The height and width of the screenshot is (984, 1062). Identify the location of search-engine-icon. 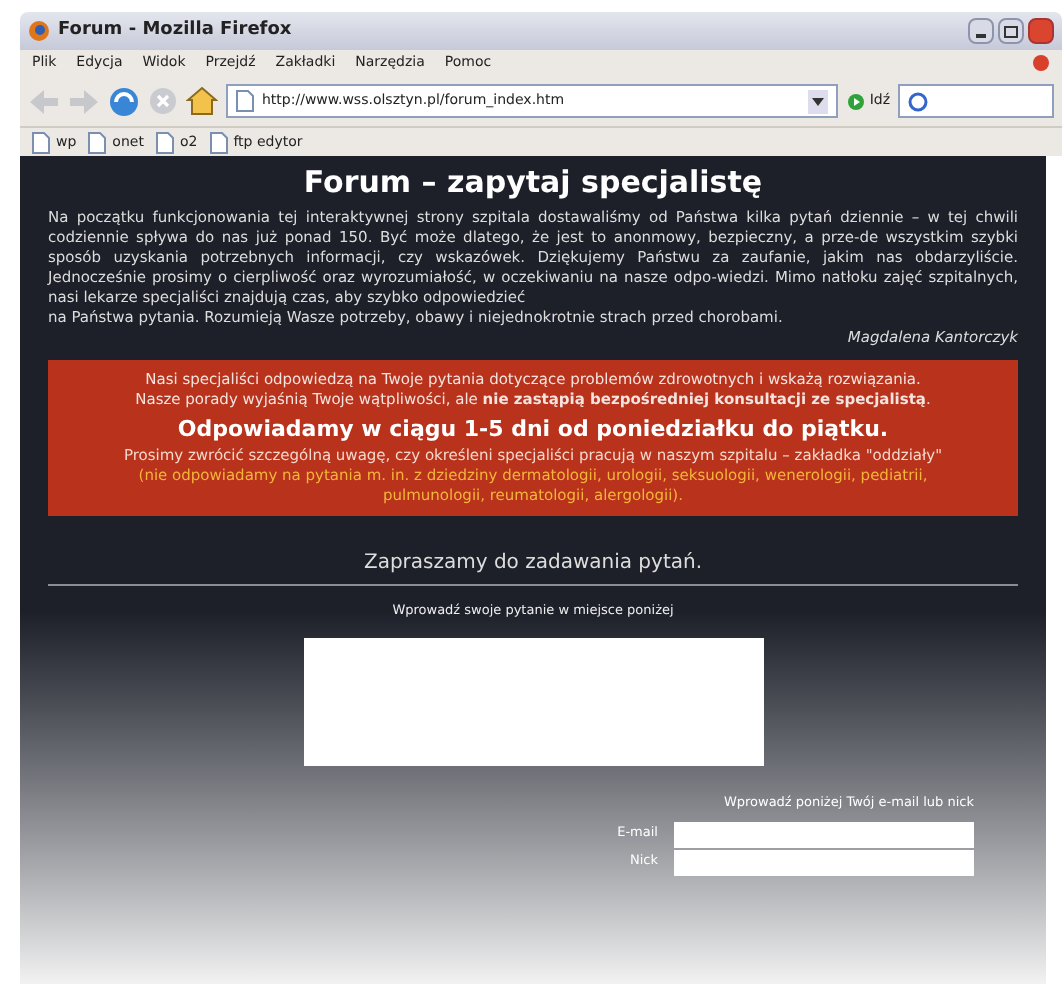
(918, 101).